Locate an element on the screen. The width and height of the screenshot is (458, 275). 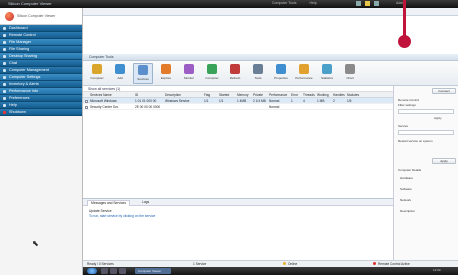
sidebar-item-label: Preferences is located at coordinates (19, 98).